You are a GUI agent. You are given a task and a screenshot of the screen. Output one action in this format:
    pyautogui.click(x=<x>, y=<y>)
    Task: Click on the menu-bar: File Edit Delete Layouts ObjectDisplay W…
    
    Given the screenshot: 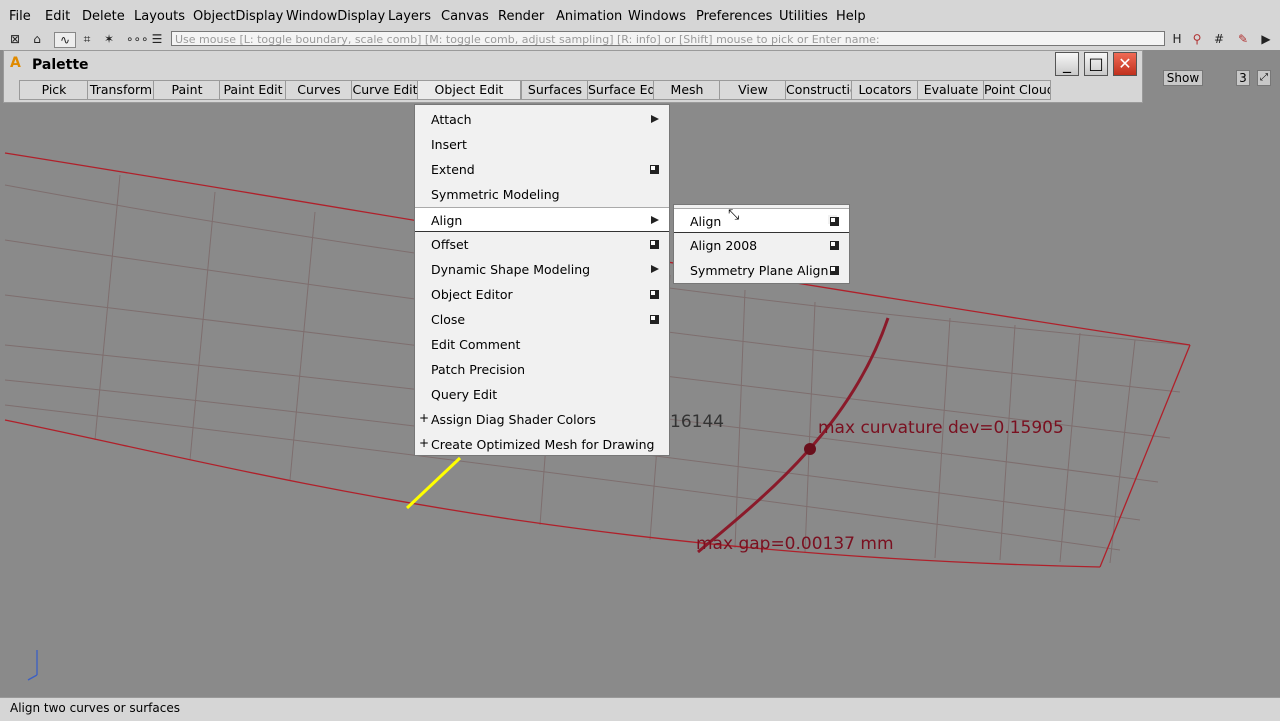 What is the action you would take?
    pyautogui.click(x=640, y=15)
    